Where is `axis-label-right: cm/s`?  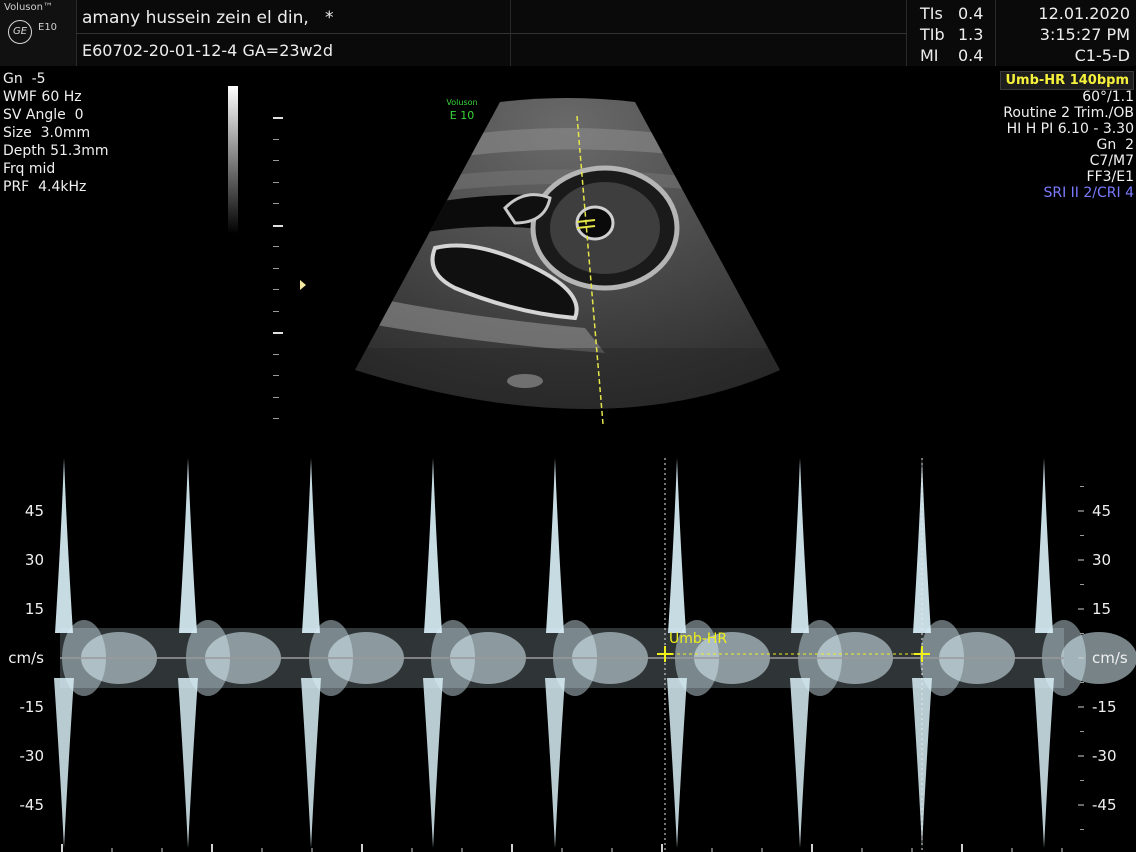
axis-label-right: cm/s is located at coordinates (1110, 658).